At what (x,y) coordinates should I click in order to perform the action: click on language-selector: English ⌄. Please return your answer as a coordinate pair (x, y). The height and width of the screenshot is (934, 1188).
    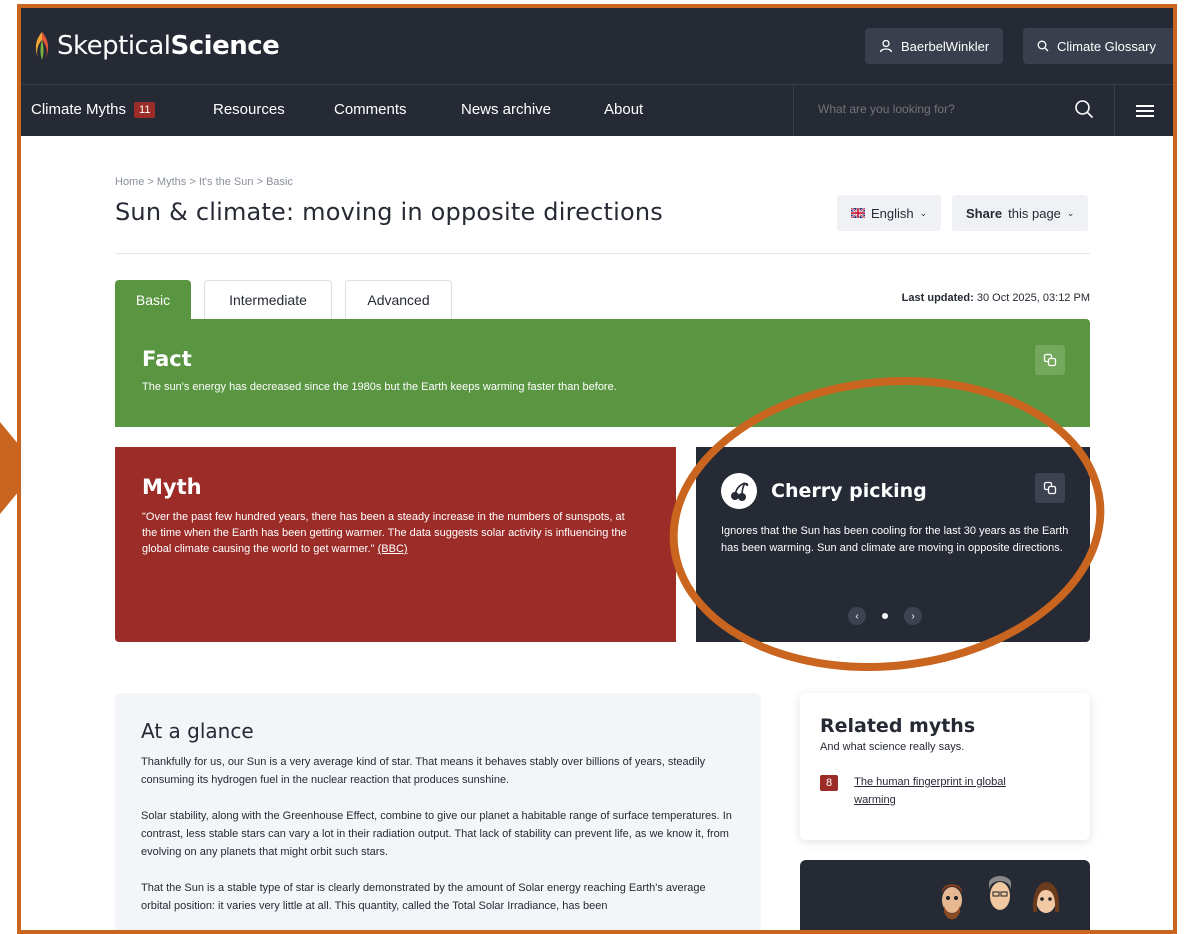
    Looking at the image, I should click on (889, 213).